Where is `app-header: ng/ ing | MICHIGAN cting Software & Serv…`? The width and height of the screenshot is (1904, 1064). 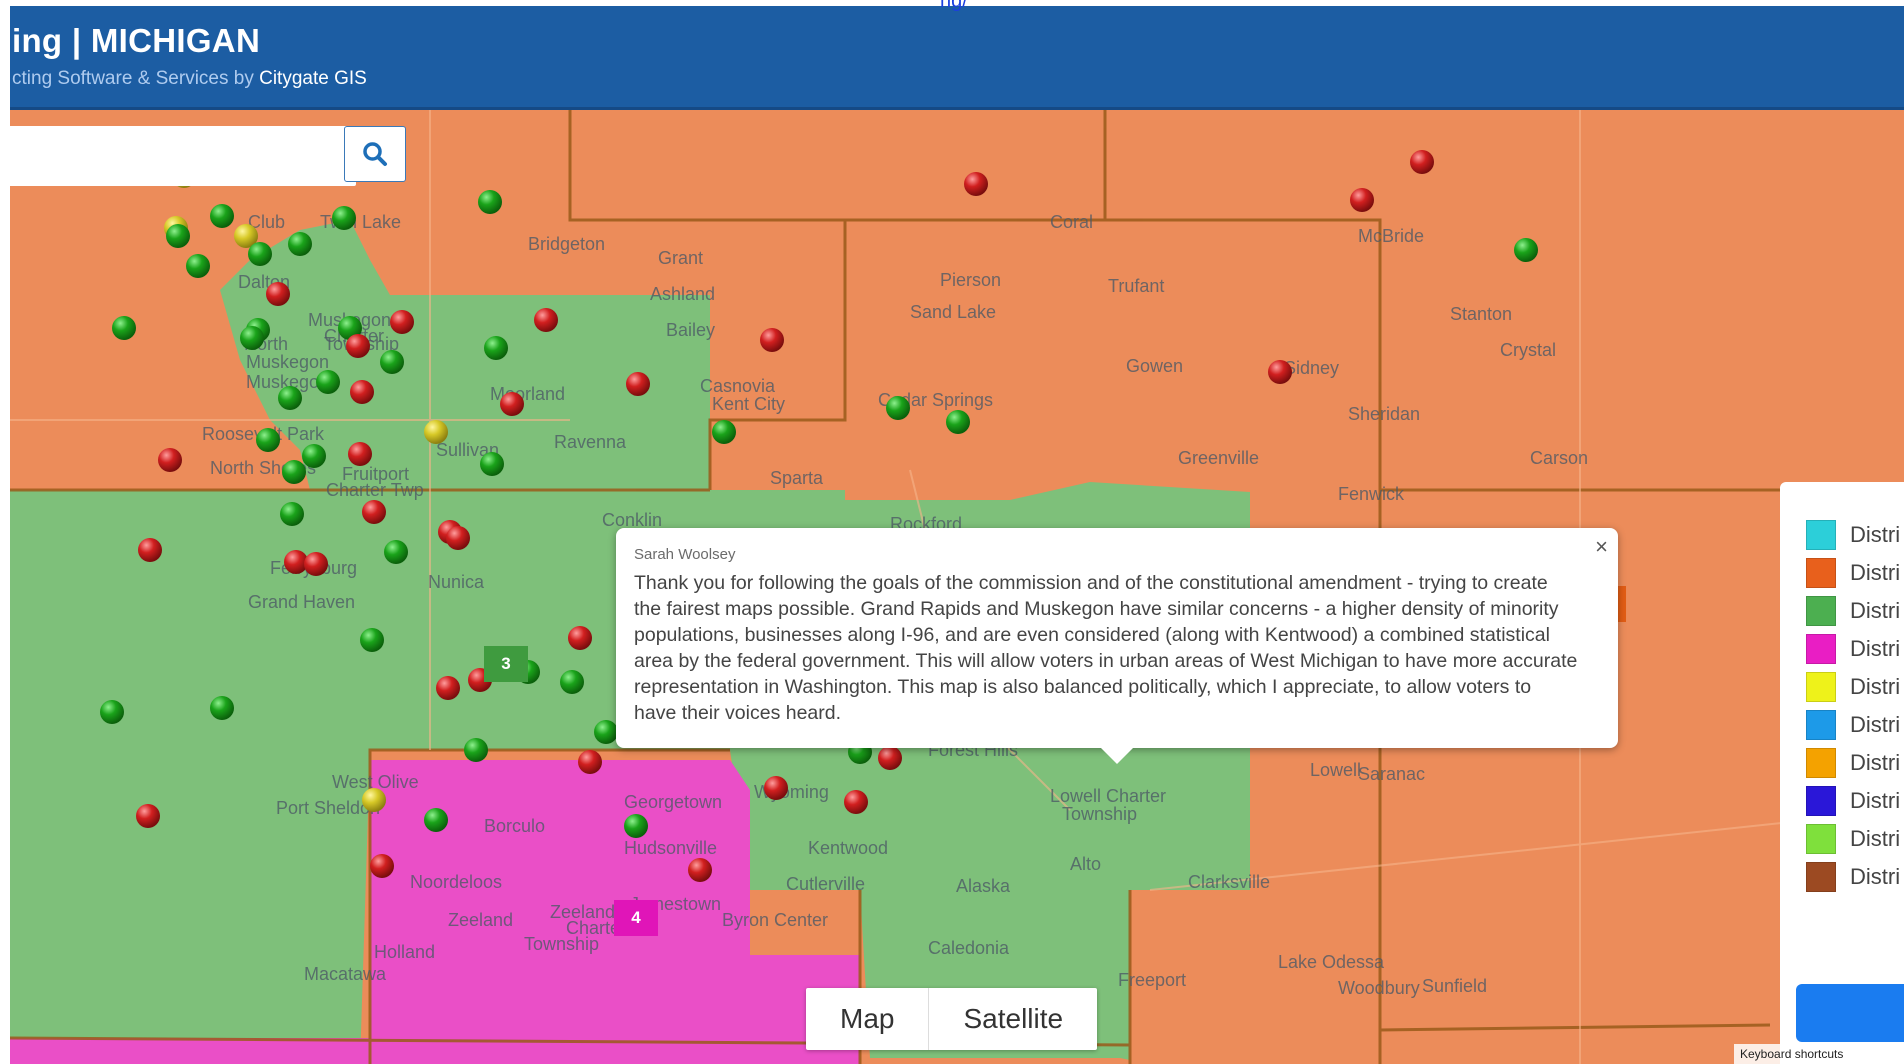 app-header: ng/ ing | MICHIGAN cting Software & Serv… is located at coordinates (957, 55).